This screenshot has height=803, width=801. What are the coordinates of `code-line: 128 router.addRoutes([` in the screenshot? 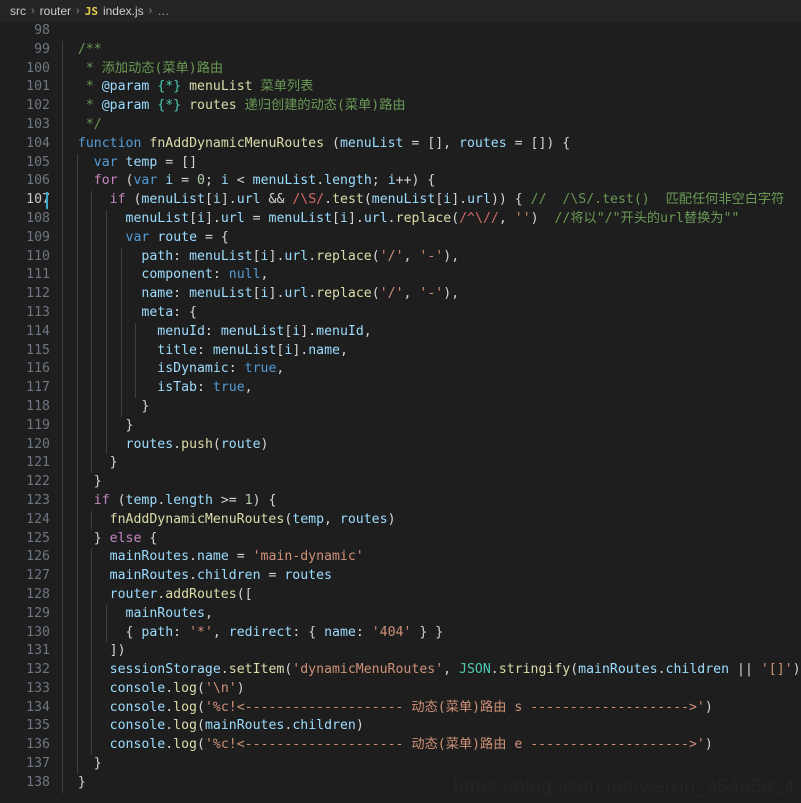 It's located at (400, 595).